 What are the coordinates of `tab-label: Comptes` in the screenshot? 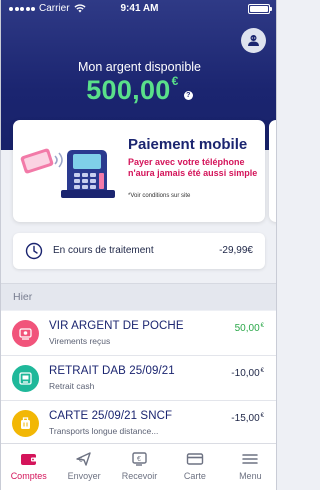 It's located at (28, 476).